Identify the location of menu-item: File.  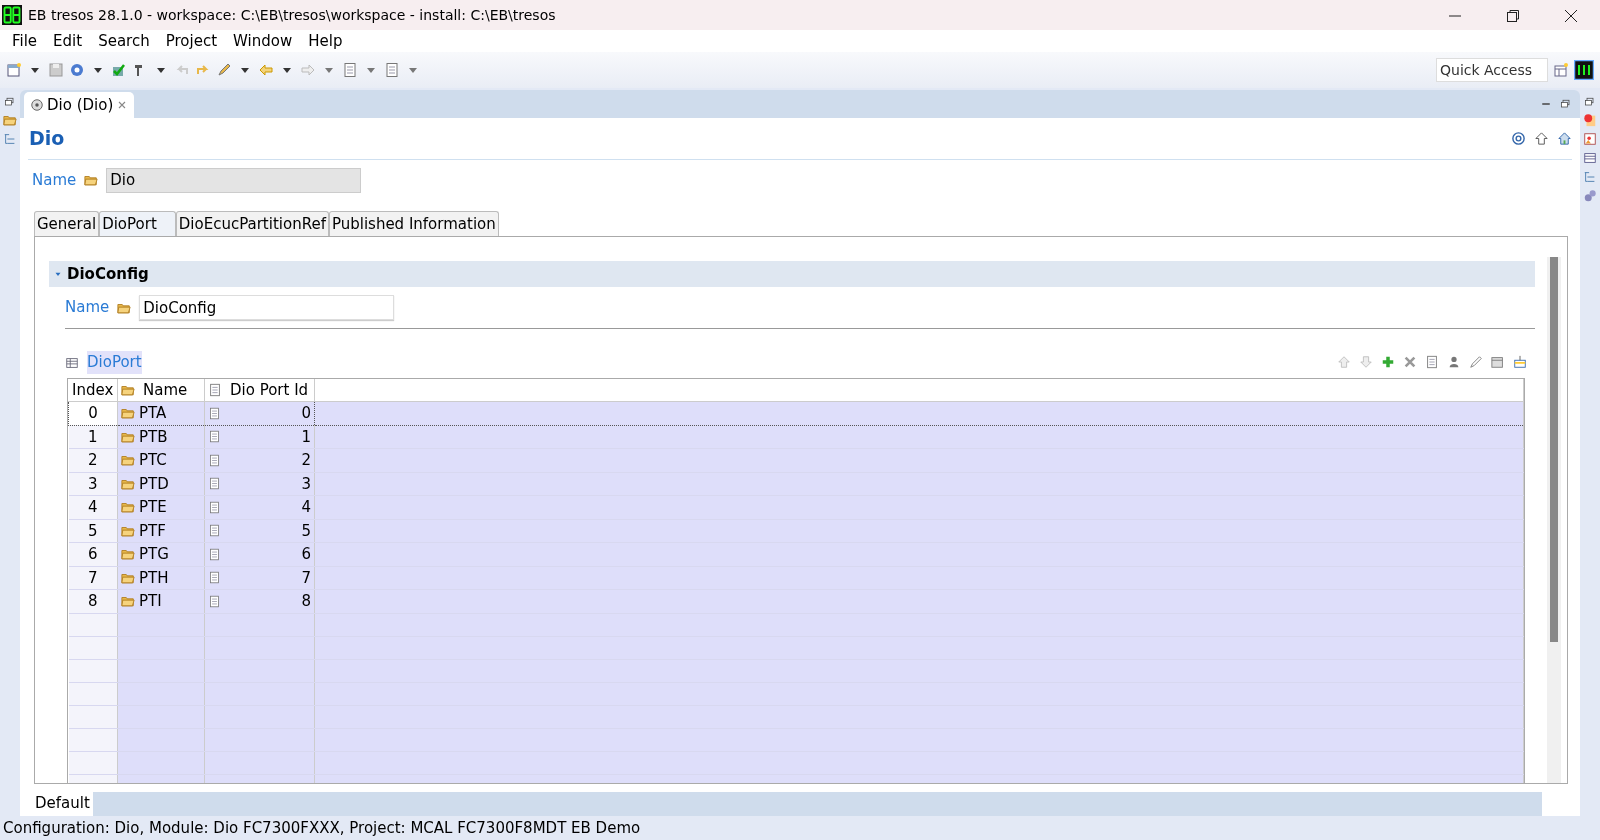
(25, 41).